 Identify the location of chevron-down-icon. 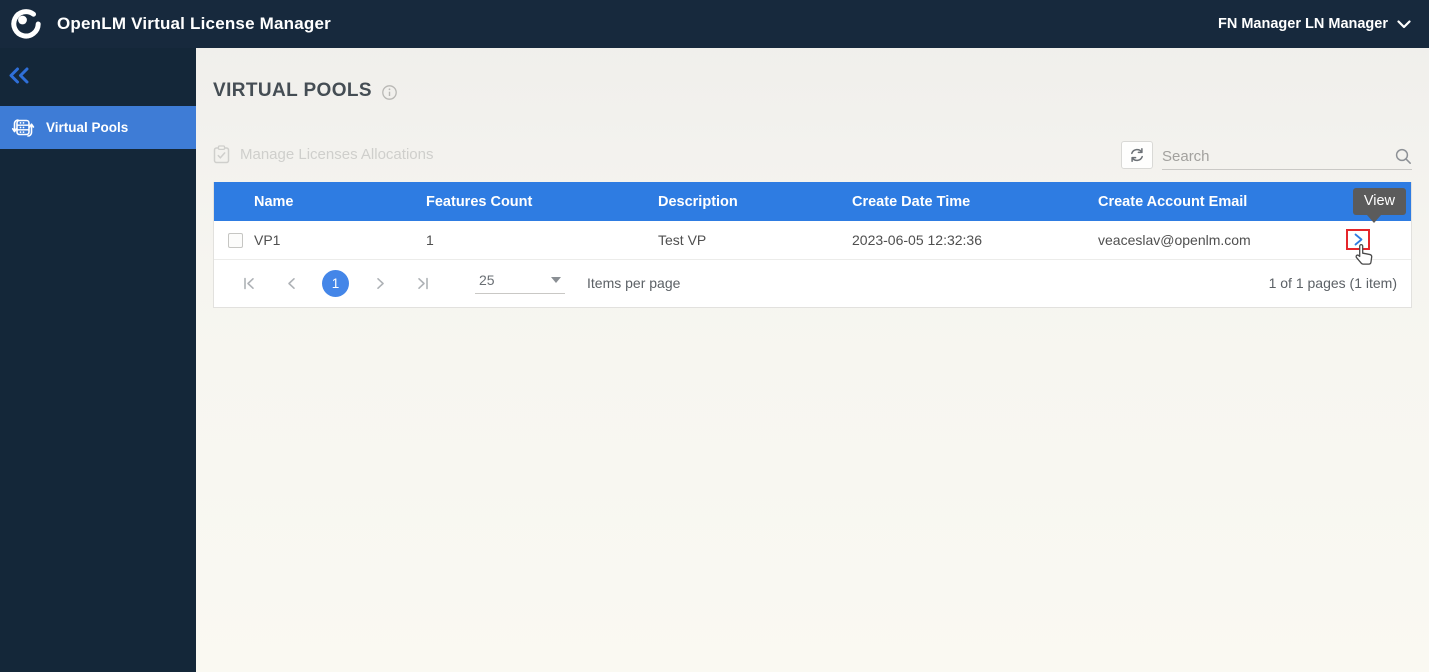
(1404, 24).